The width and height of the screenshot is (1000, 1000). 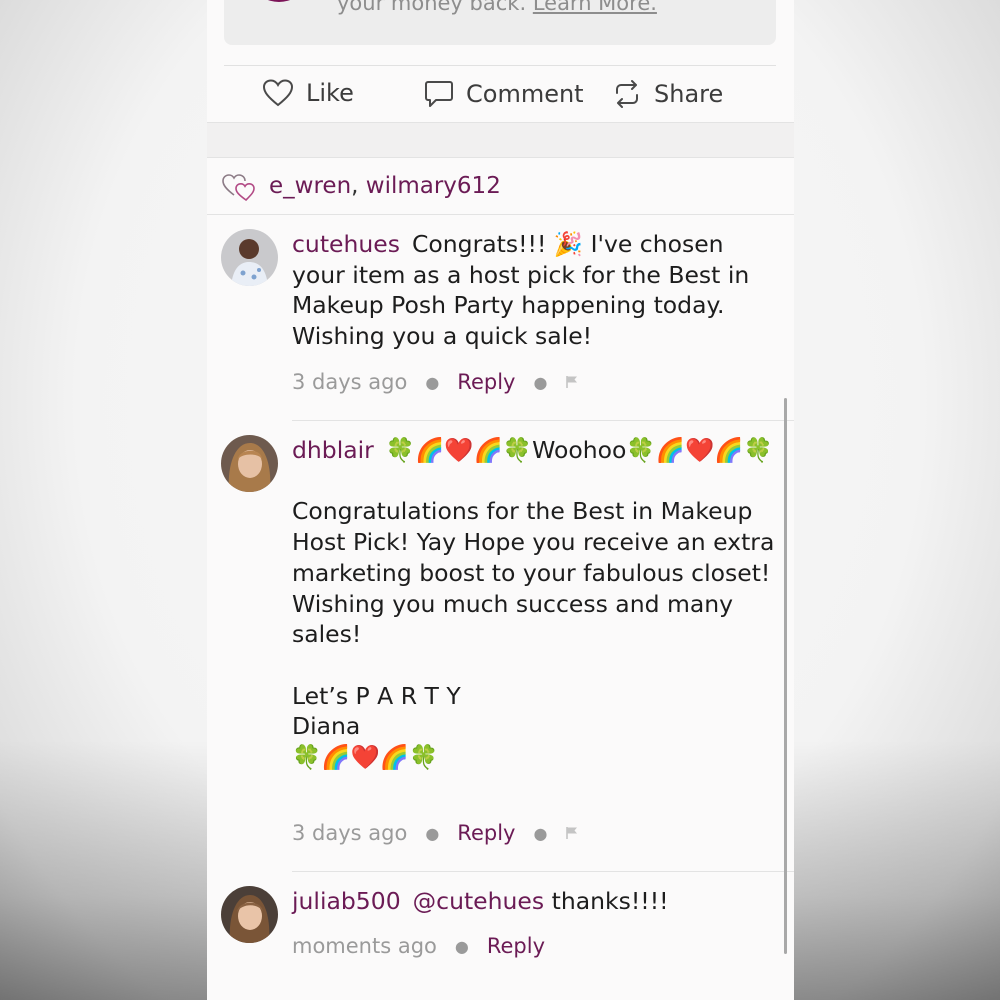 I want to click on action-bar: Like Comment Share, so click(x=500, y=93).